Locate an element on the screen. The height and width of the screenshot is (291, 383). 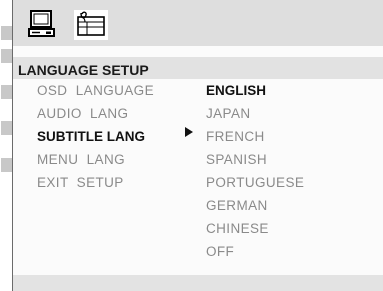
bottom-bar is located at coordinates (198, 283).